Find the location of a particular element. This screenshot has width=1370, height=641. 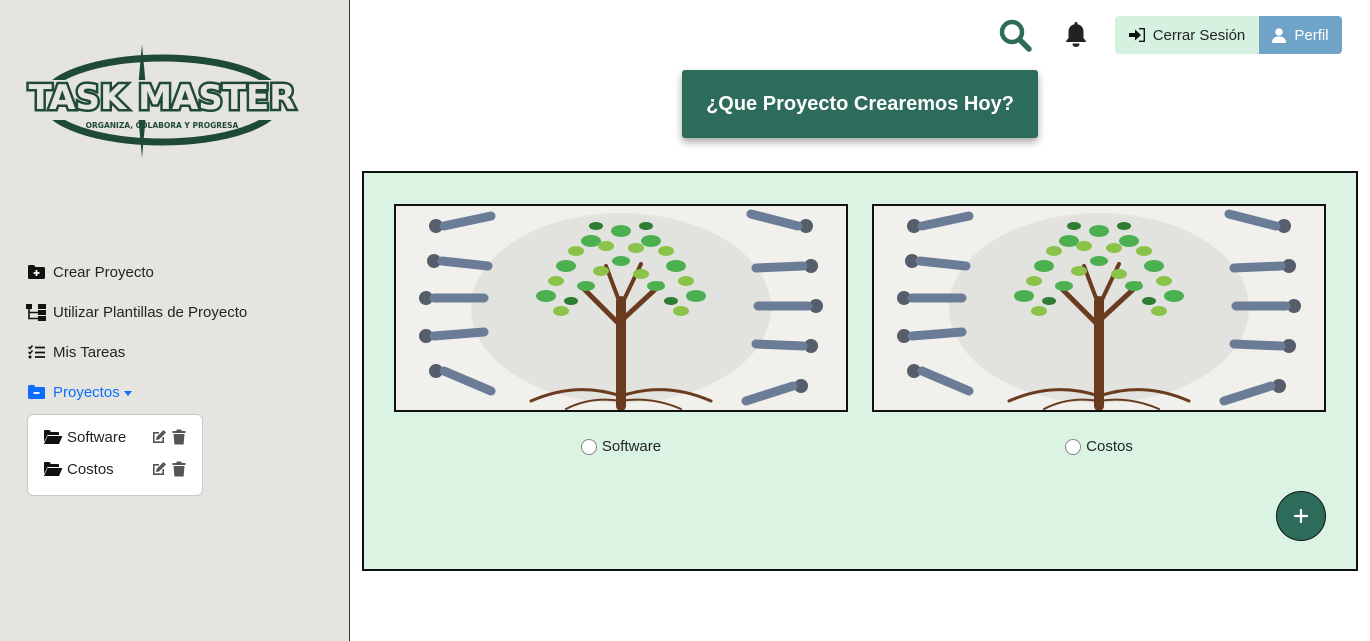

svg-text: ORGANIZA, COLABORA Y PROGRESA is located at coordinates (162, 125).